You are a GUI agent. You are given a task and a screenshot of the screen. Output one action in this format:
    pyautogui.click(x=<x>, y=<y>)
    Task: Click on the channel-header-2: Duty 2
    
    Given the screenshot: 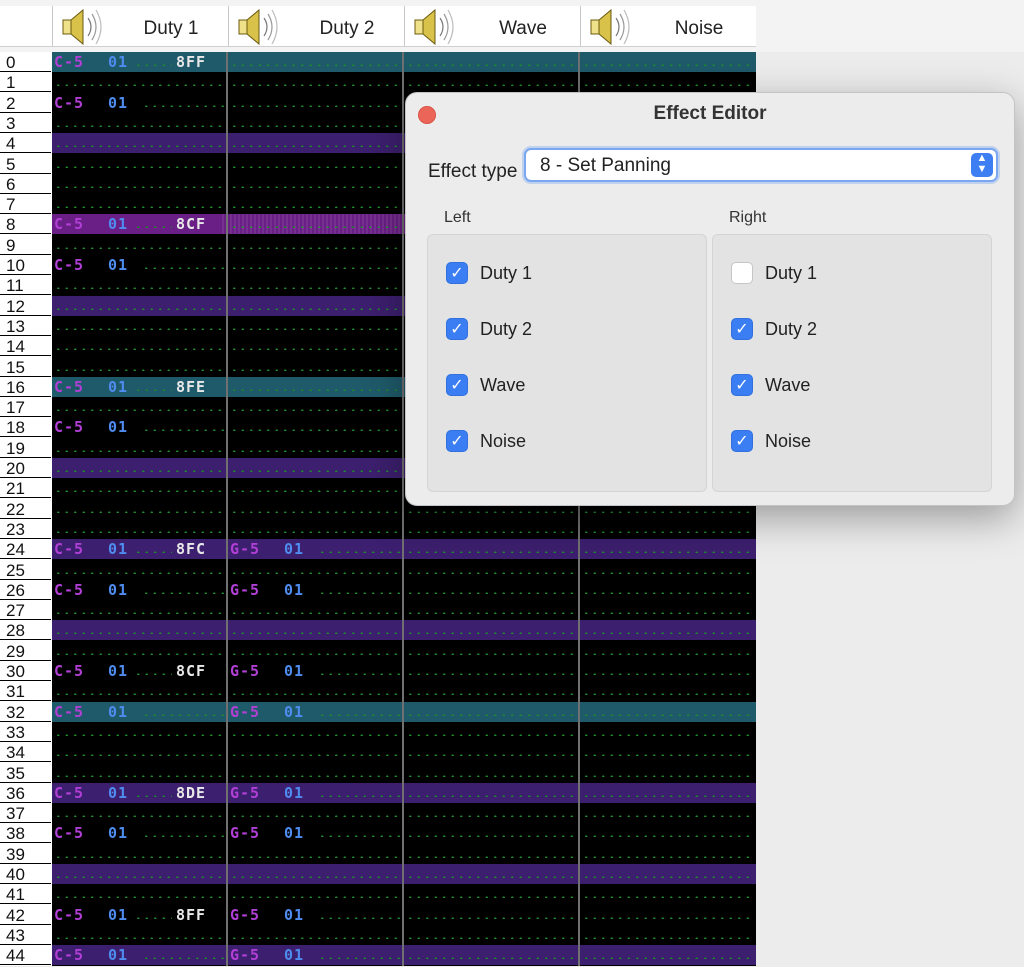 What is the action you would take?
    pyautogui.click(x=316, y=26)
    